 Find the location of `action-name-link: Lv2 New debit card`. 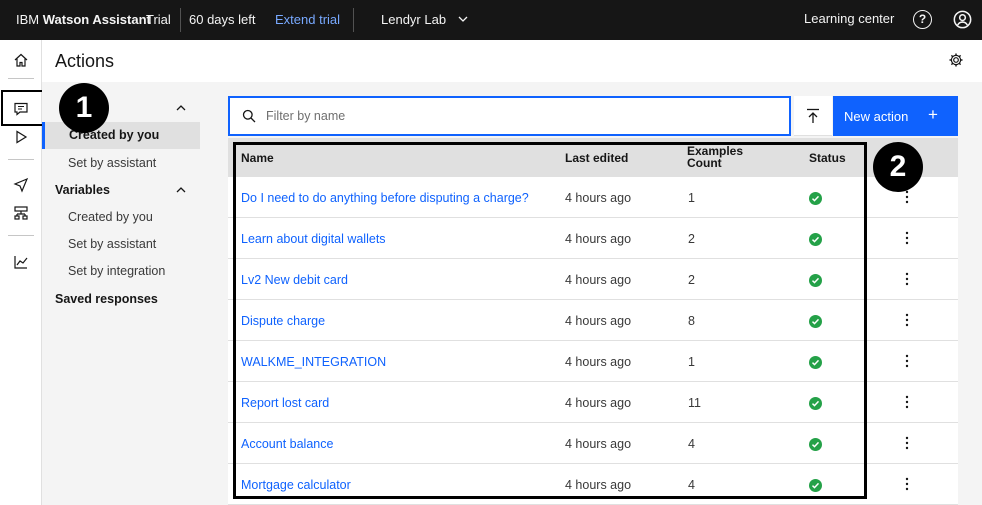

action-name-link: Lv2 New debit card is located at coordinates (294, 280).